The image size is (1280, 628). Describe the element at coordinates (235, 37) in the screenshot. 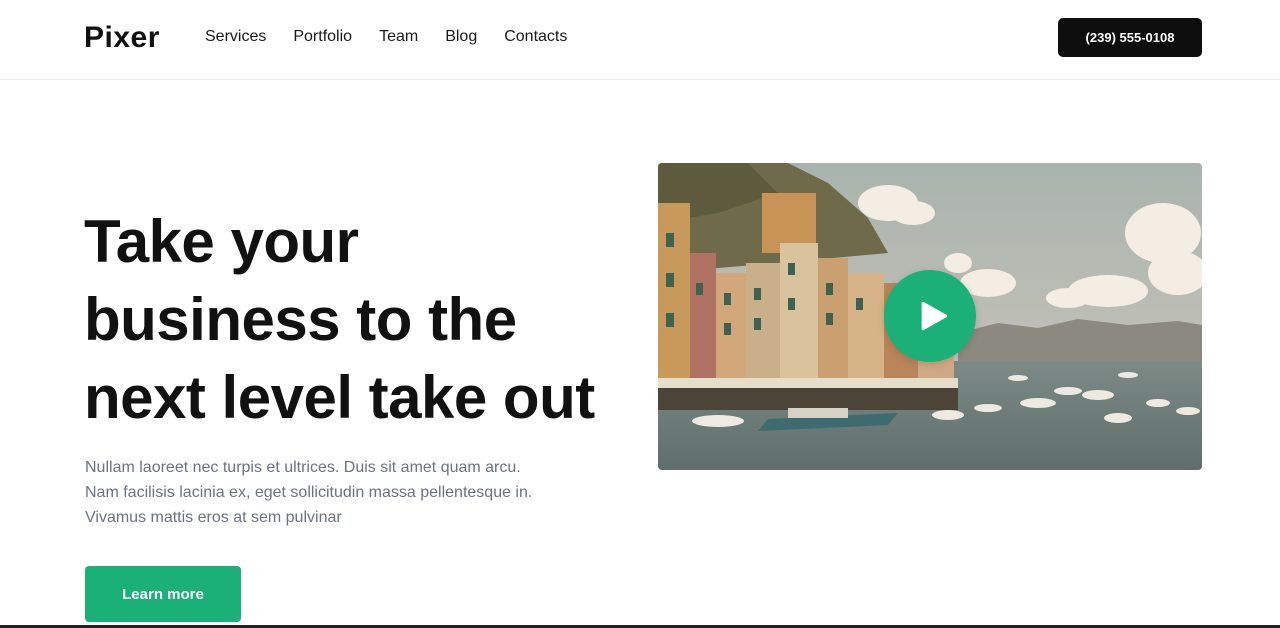

I see `nav-item-services: Services` at that location.